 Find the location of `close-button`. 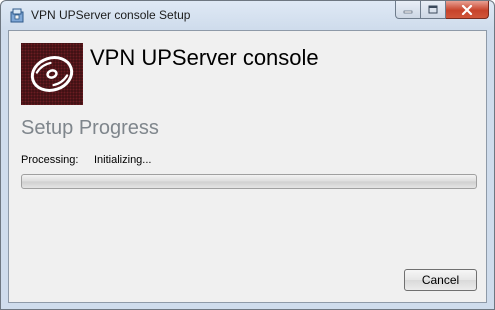

close-button is located at coordinates (467, 10).